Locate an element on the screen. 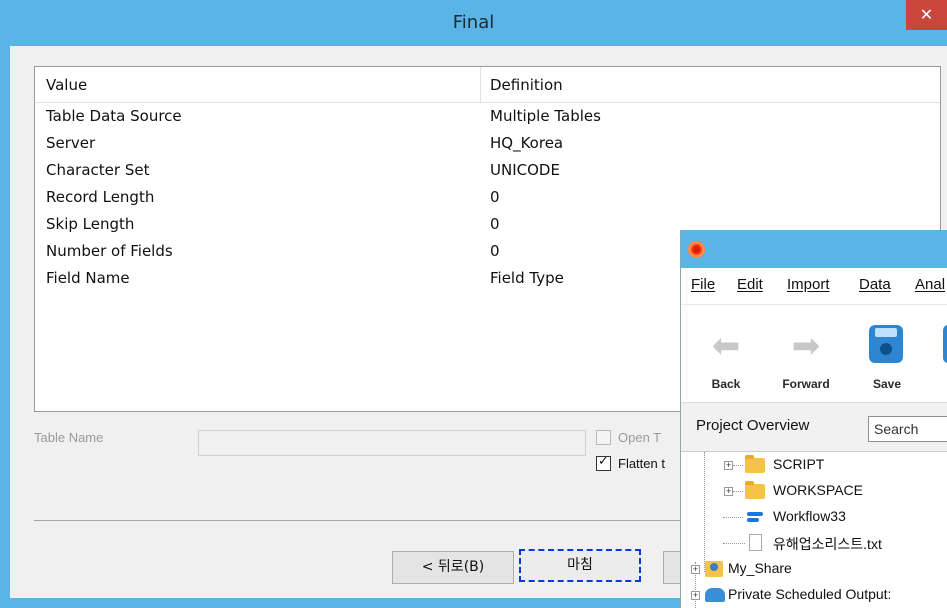  arrow-left-icon: ⬅ is located at coordinates (726, 346).